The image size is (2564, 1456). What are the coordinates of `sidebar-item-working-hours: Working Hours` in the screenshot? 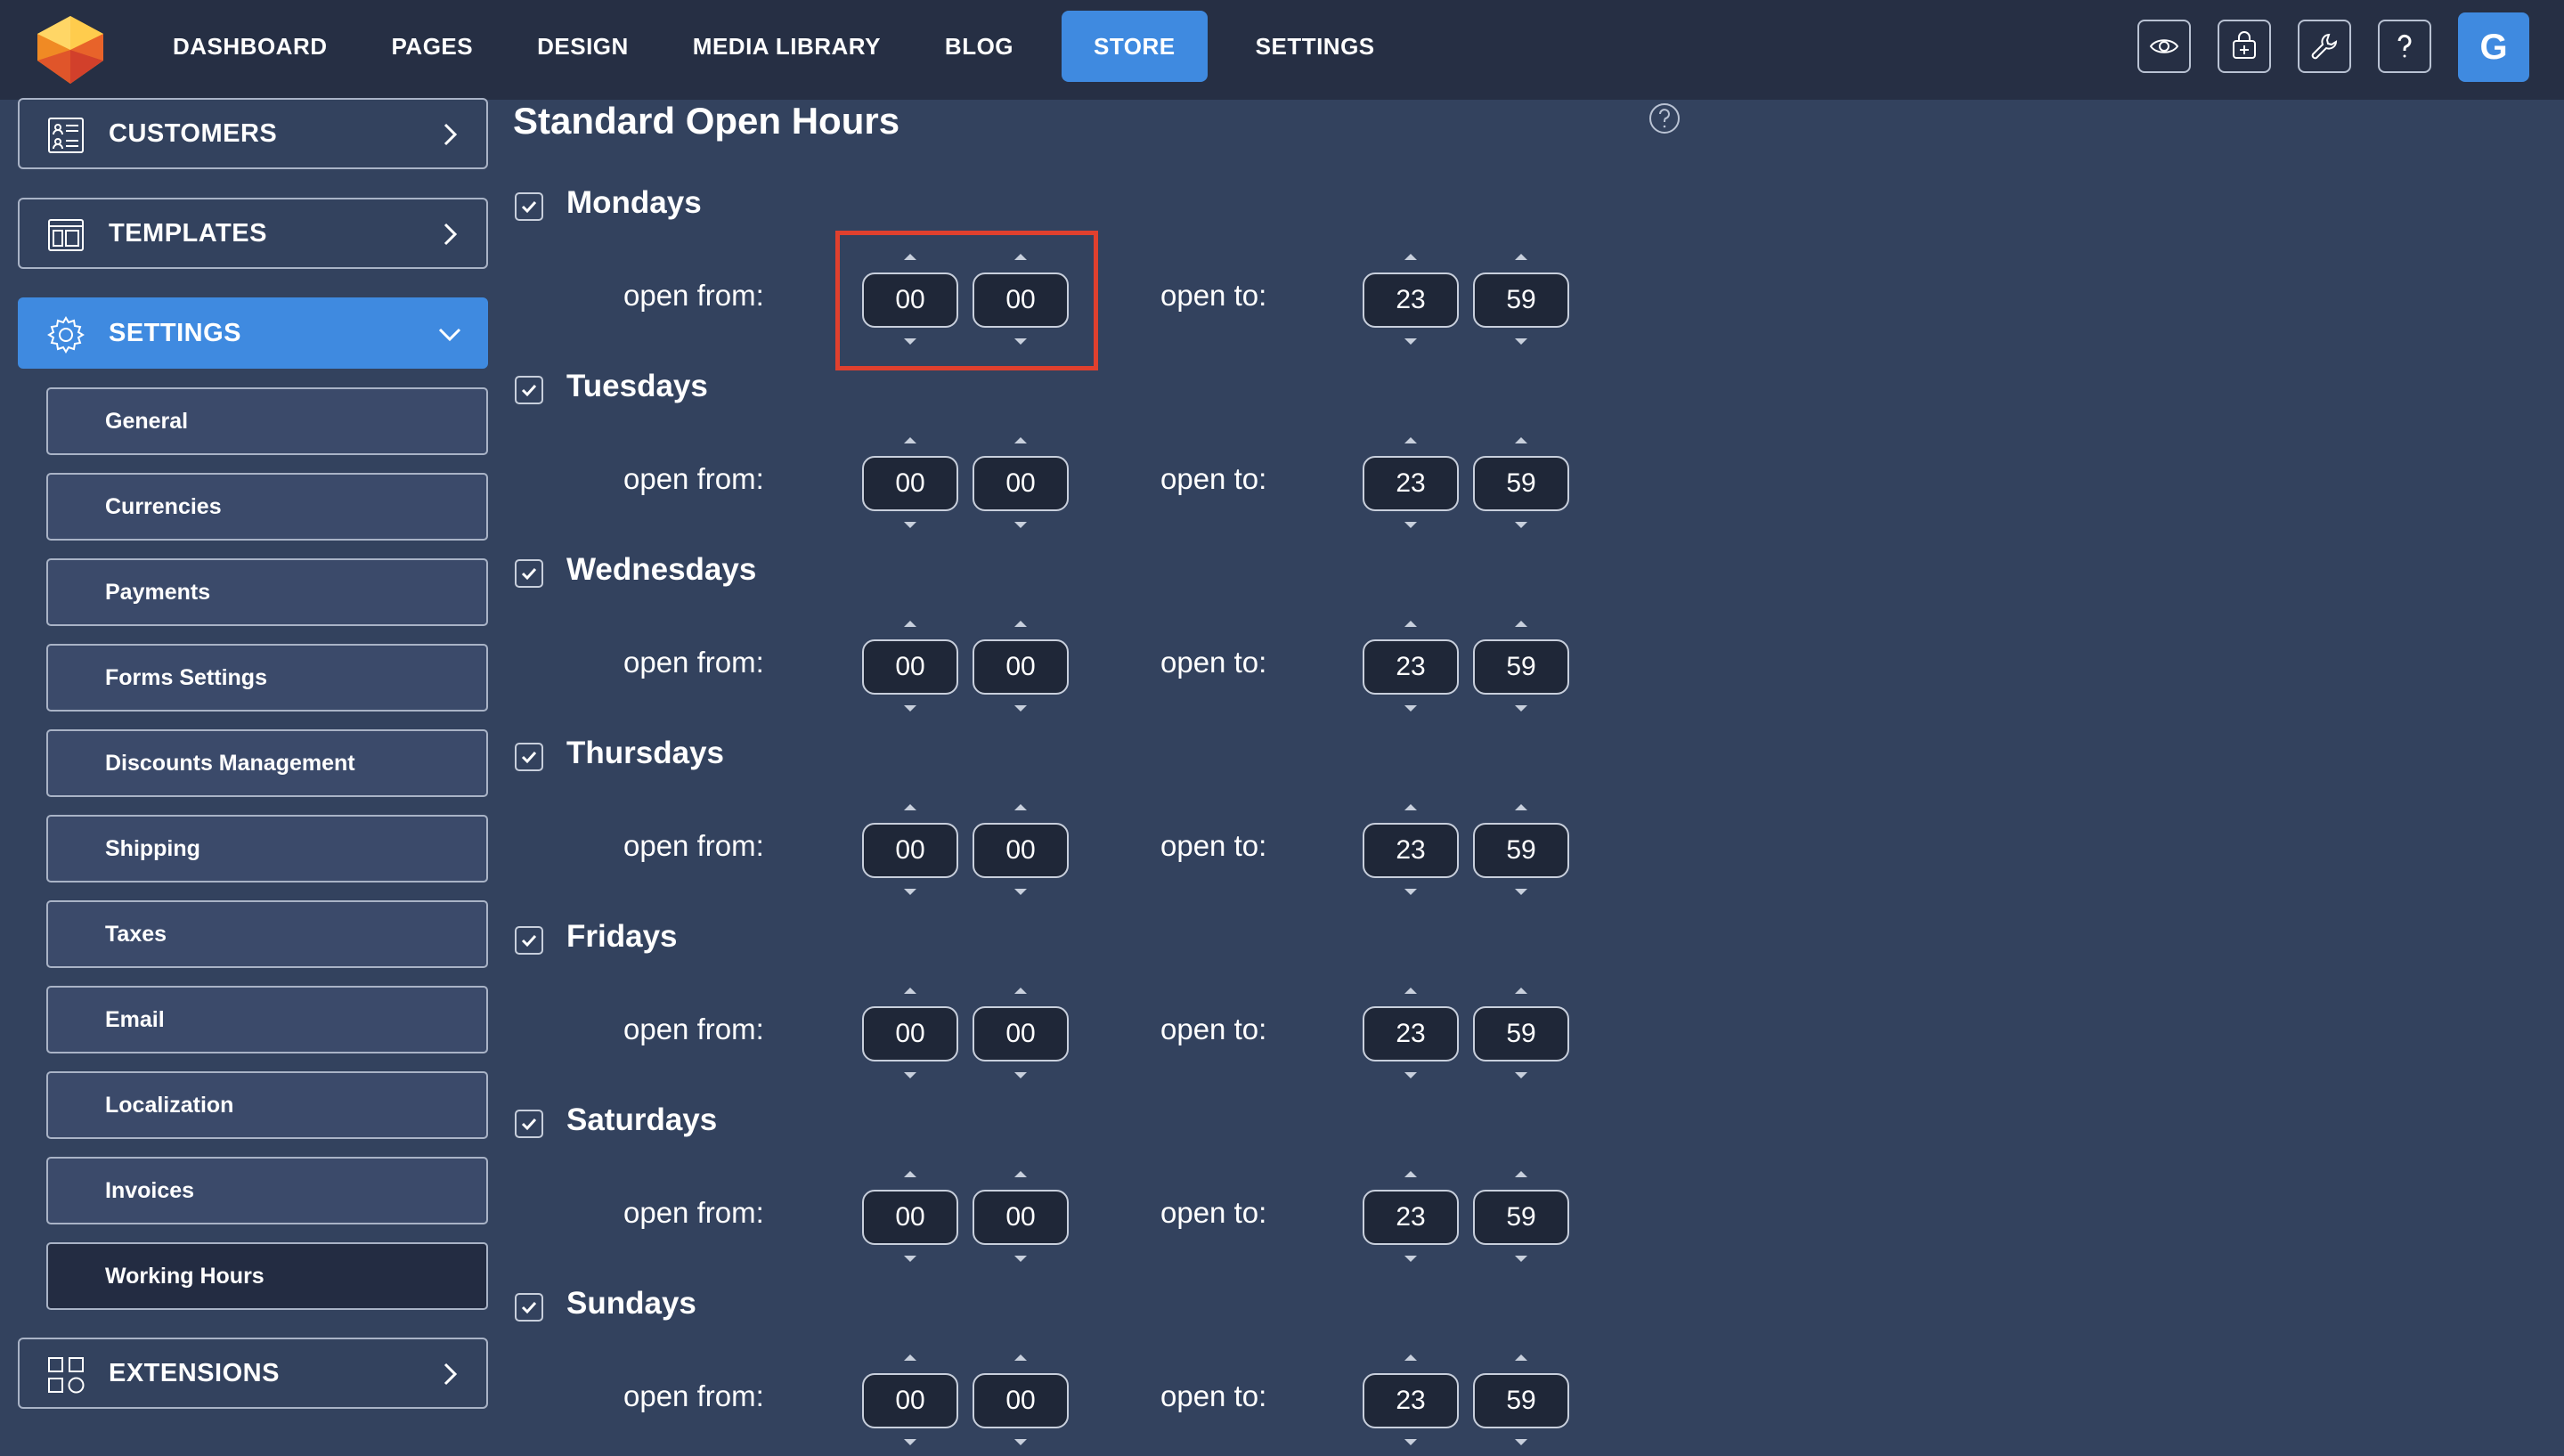 It's located at (267, 1276).